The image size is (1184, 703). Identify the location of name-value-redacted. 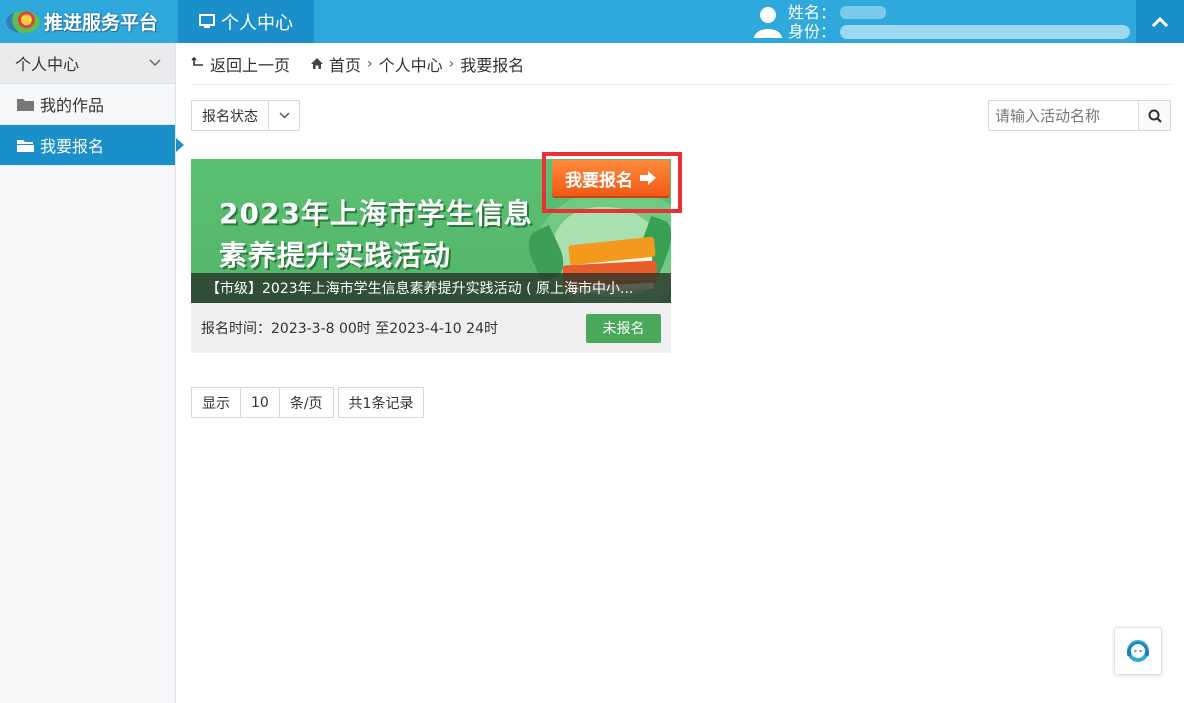
(863, 12).